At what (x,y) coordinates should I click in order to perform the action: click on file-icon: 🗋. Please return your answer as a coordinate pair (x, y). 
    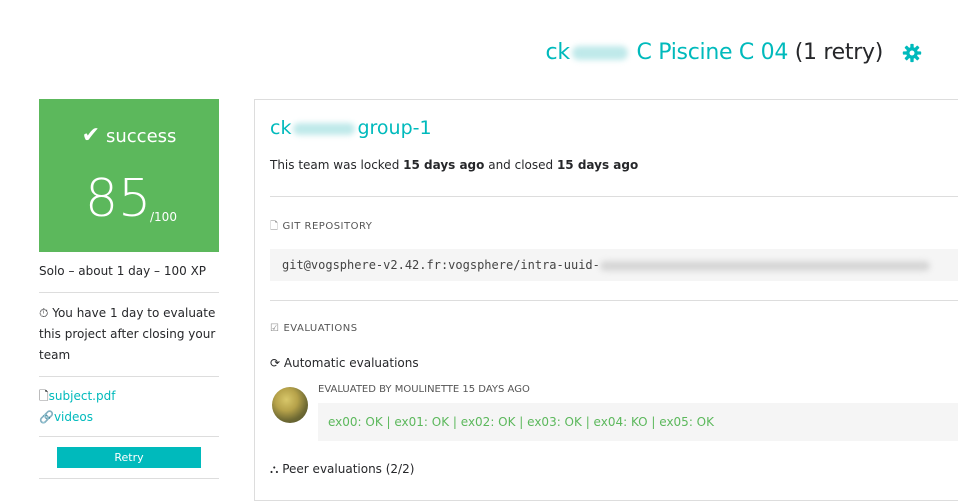
    Looking at the image, I should click on (44, 396).